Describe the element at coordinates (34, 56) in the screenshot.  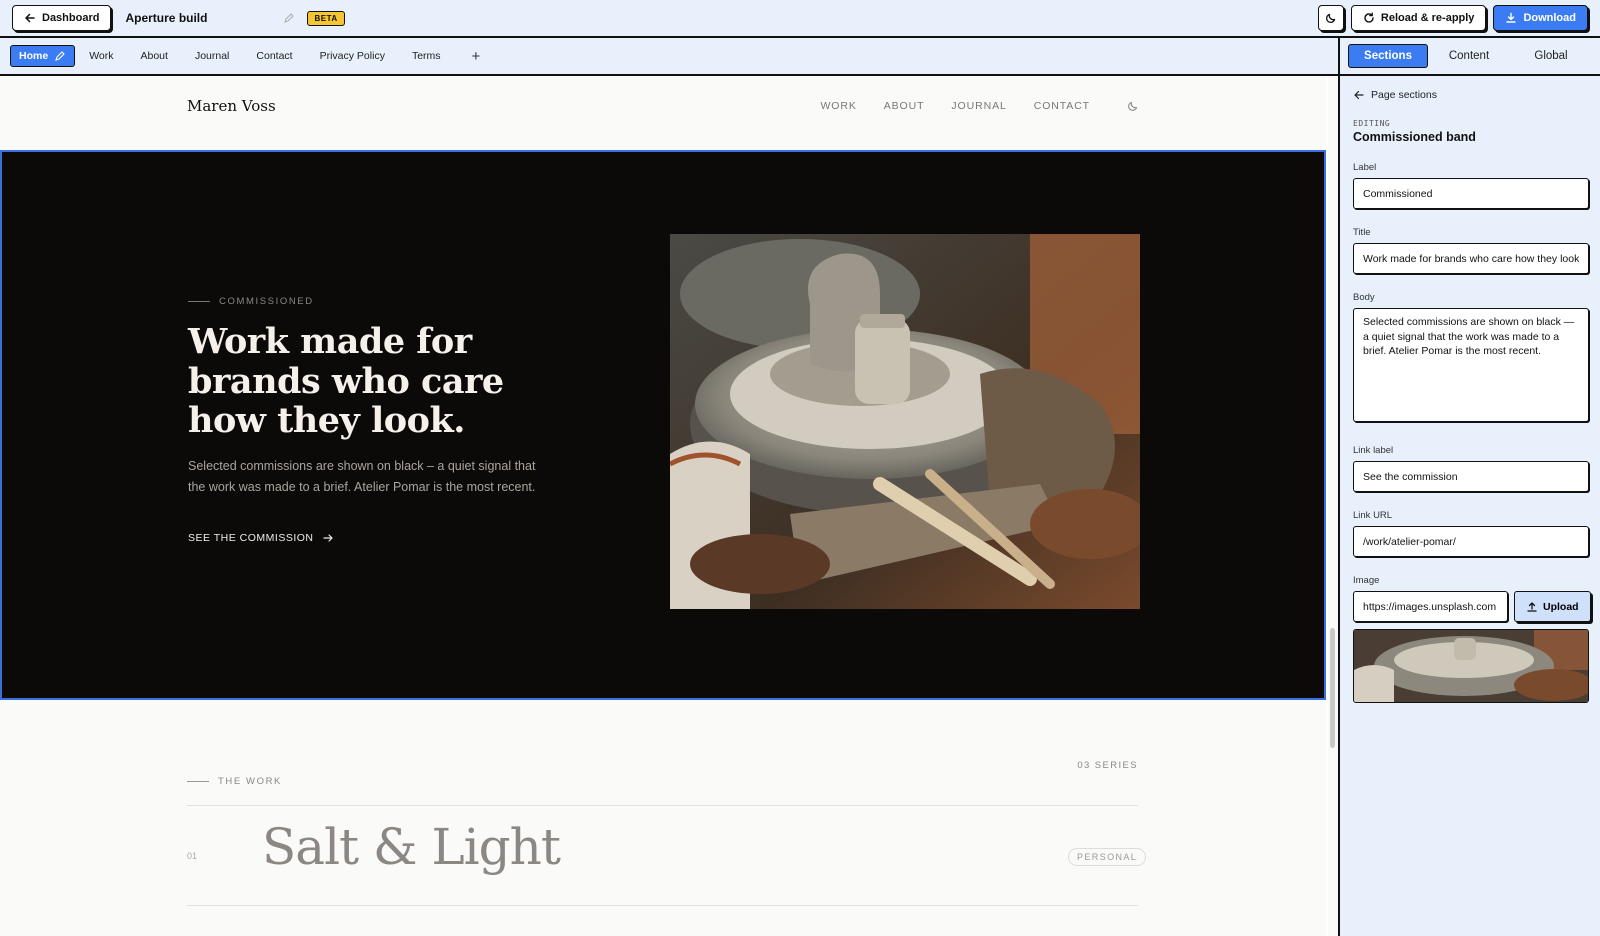
I see `page-tab-label: Home` at that location.